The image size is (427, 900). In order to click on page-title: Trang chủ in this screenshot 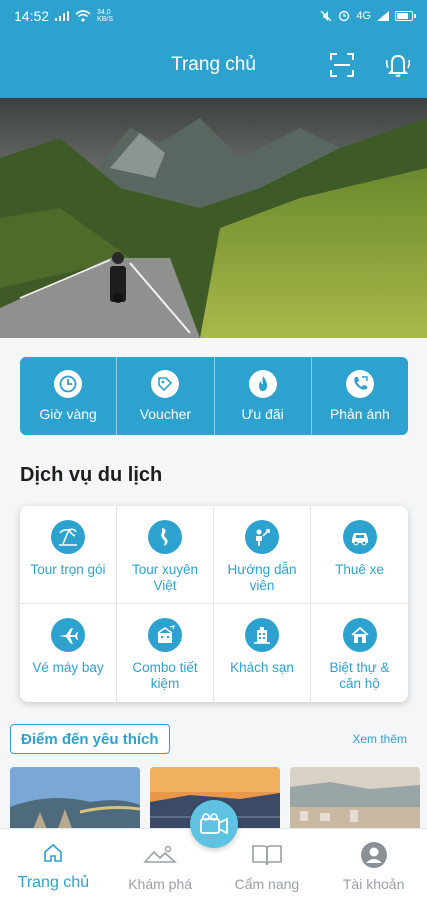, I will do `click(213, 64)`.